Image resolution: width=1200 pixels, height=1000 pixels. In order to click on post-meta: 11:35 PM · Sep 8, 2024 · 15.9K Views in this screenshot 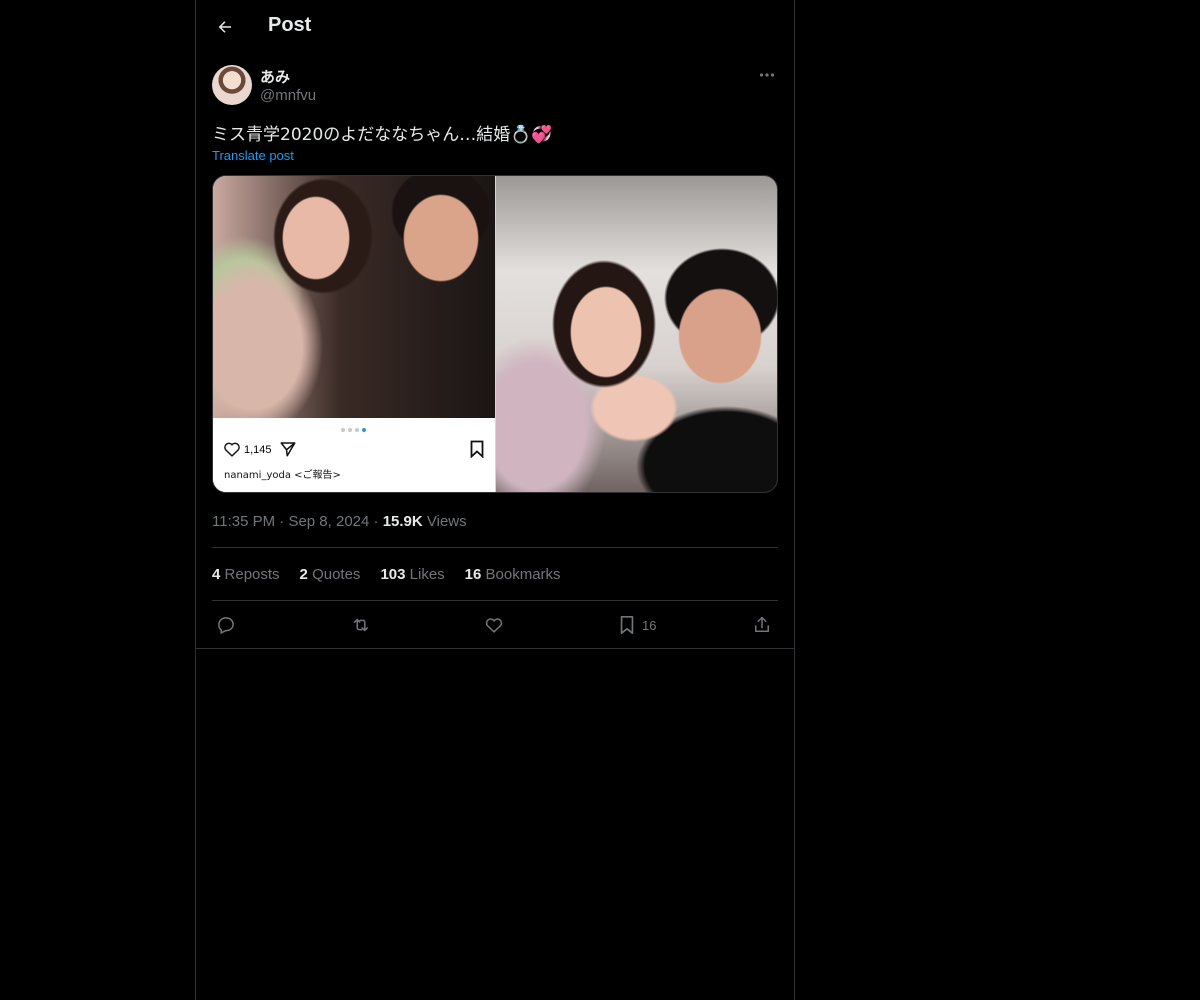, I will do `click(339, 521)`.